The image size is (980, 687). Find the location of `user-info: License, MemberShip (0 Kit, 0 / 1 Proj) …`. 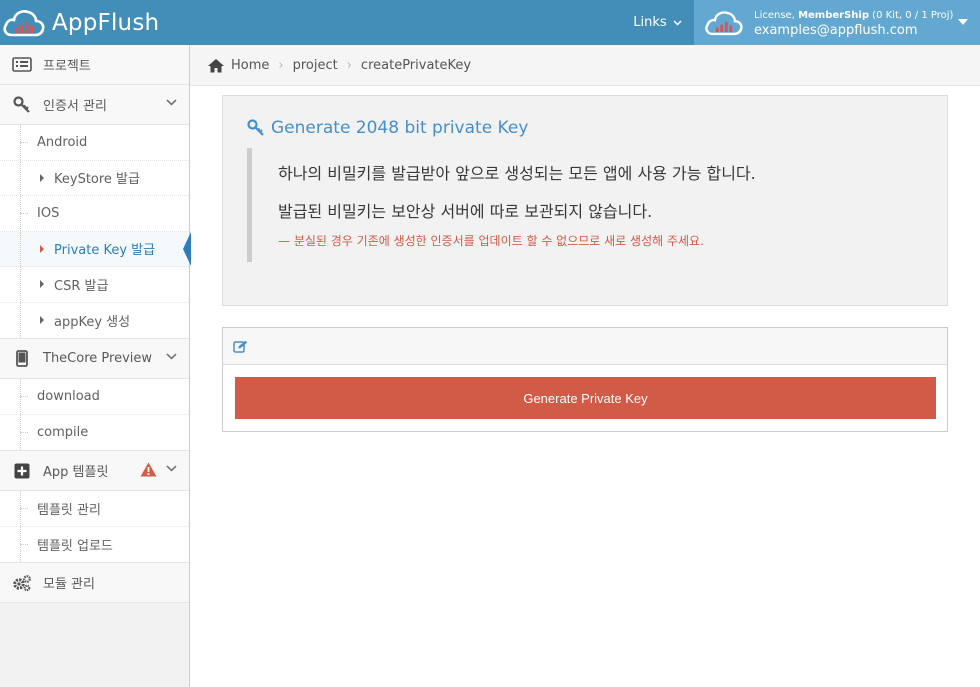

user-info: License, MemberShip (0 Kit, 0 / 1 Proj) … is located at coordinates (853, 23).